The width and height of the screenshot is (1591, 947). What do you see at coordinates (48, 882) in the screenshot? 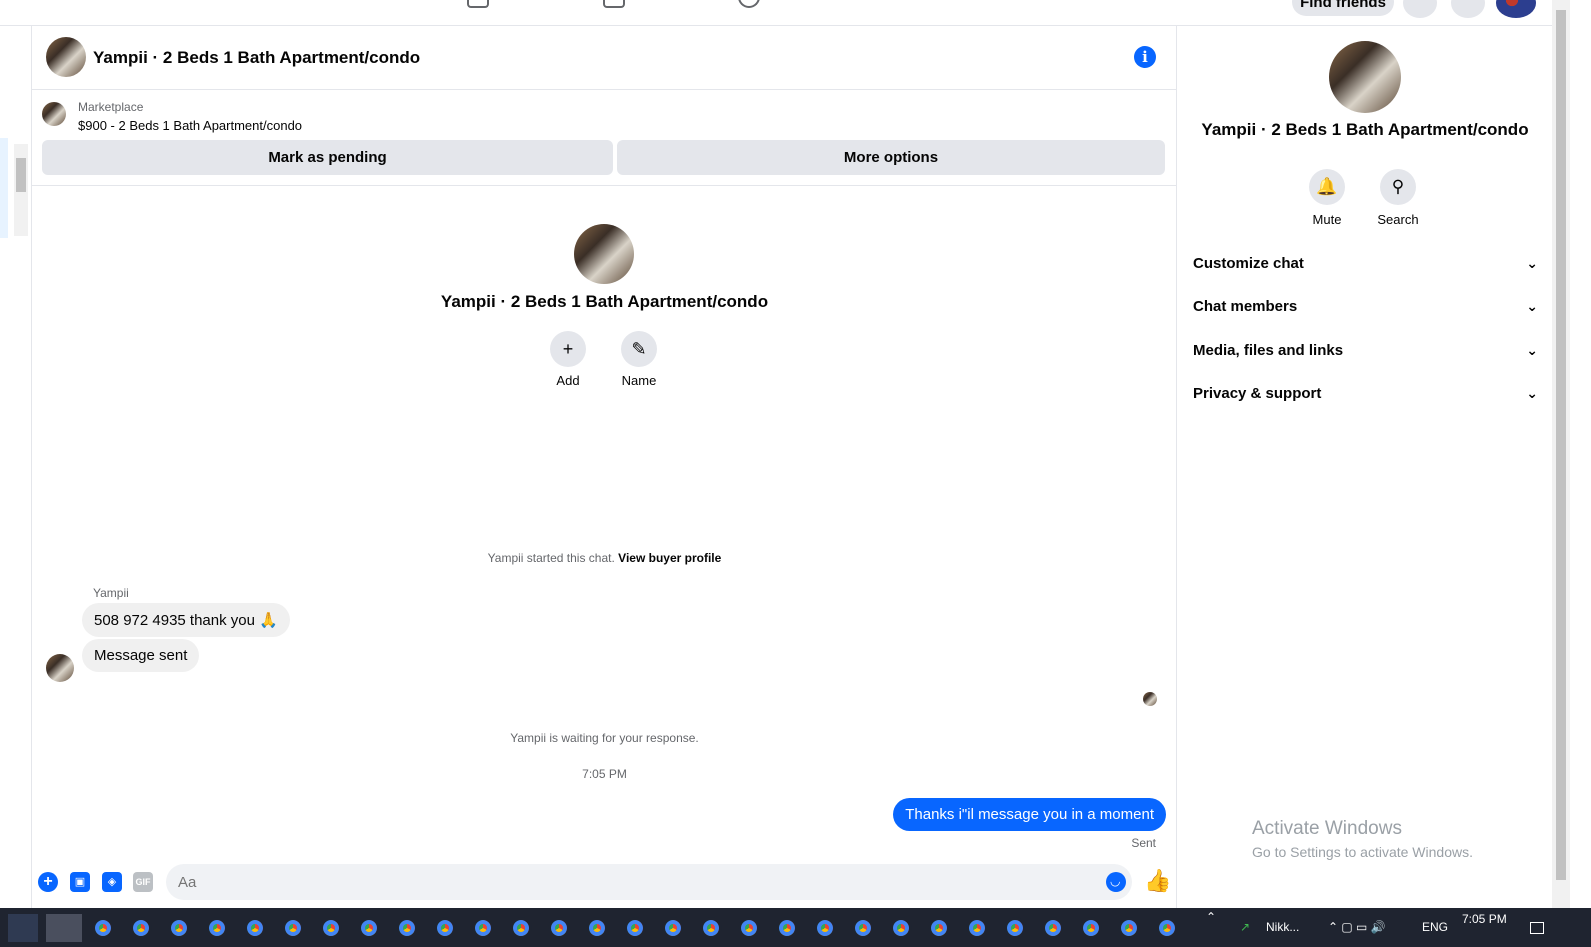
I see `plus-icon: +` at bounding box center [48, 882].